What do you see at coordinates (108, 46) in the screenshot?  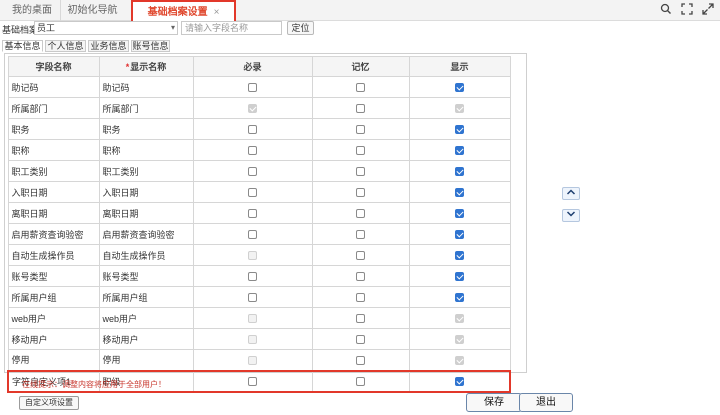 I see `tab-business-info: 业务信息` at bounding box center [108, 46].